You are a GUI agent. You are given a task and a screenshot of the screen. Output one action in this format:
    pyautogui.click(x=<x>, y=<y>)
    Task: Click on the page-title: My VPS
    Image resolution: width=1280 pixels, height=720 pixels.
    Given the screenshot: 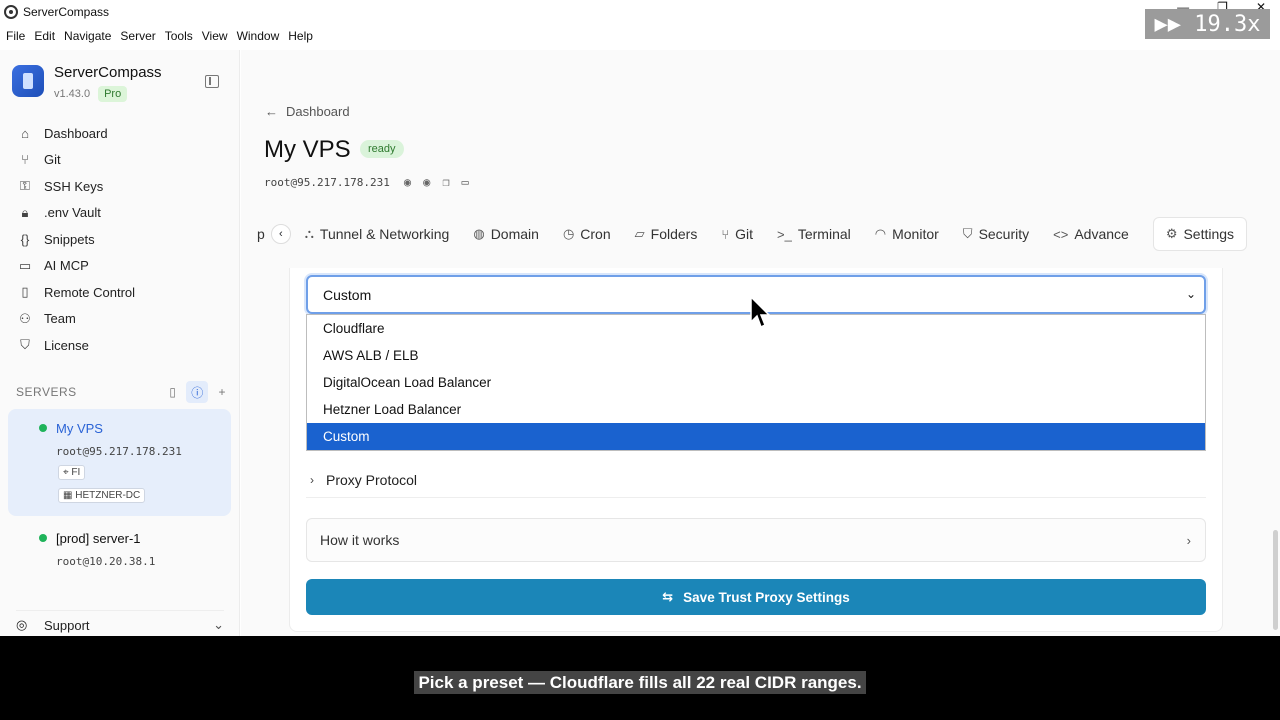 What is the action you would take?
    pyautogui.click(x=307, y=149)
    